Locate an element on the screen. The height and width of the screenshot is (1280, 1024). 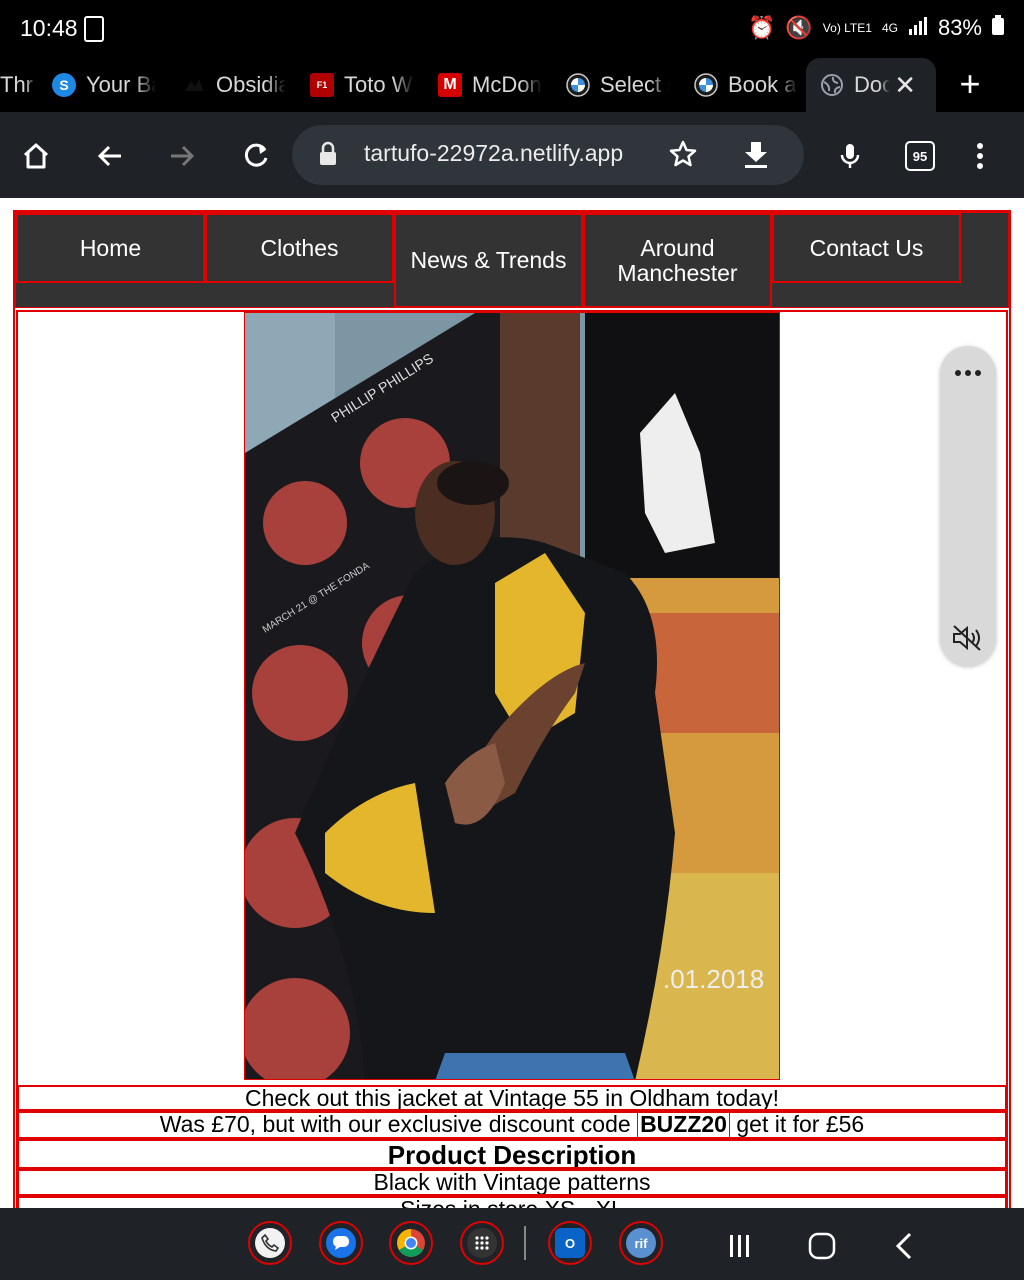
dock-phone is located at coordinates (270, 1243).